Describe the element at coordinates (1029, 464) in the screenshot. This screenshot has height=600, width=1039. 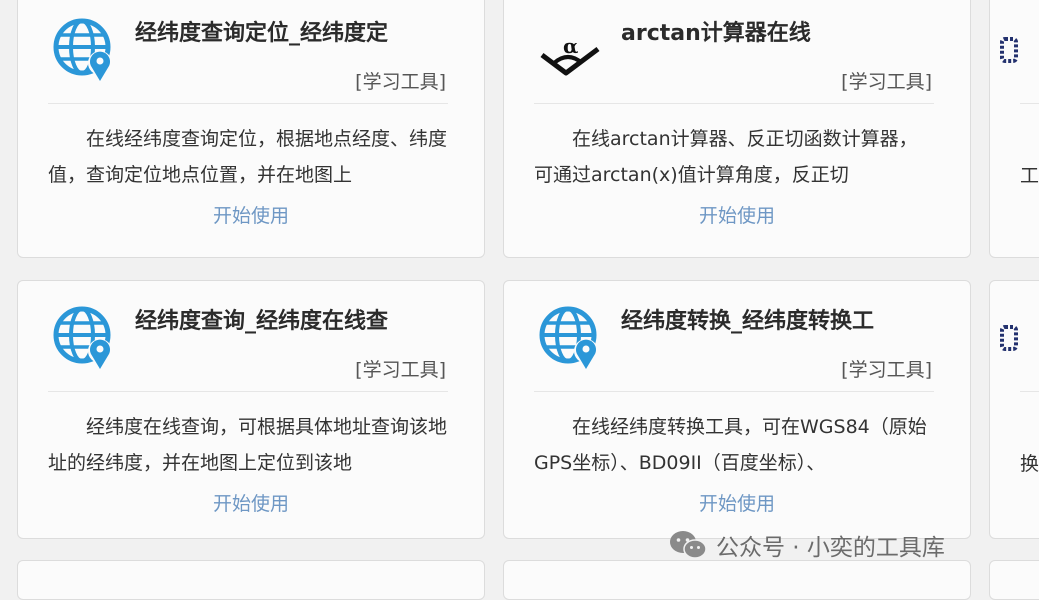
I see `card-description: 换` at that location.